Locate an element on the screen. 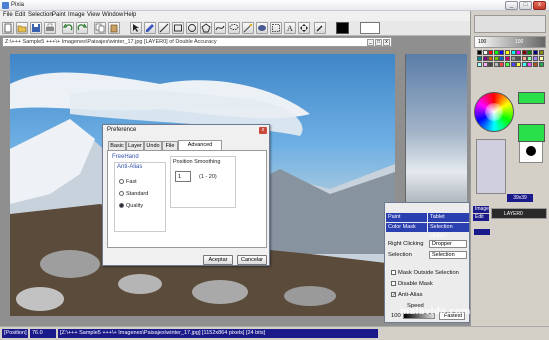 The width and height of the screenshot is (549, 340). color-wheel is located at coordinates (494, 112).